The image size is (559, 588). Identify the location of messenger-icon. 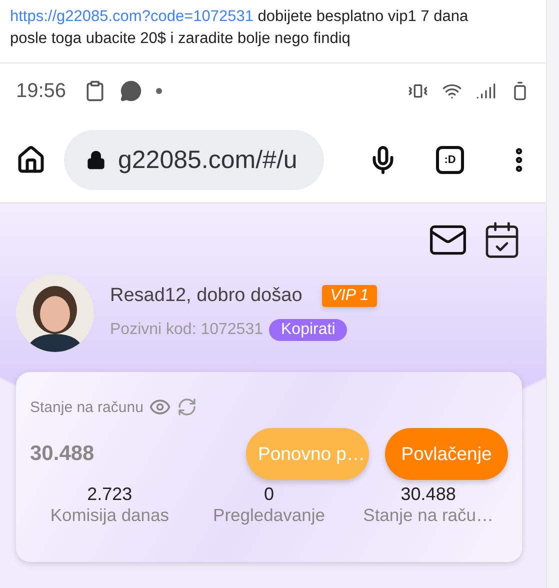
(131, 91).